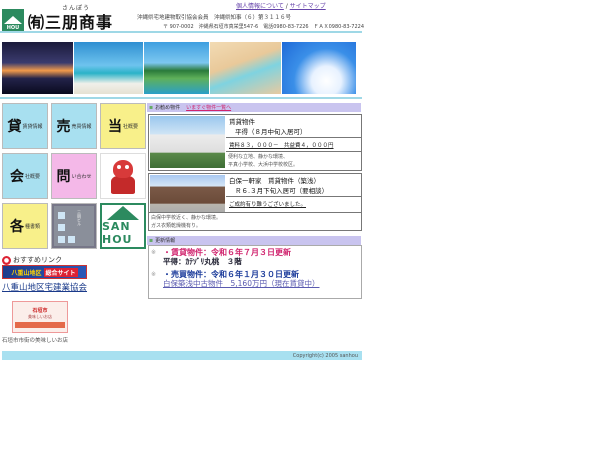  Describe the element at coordinates (79, 218) in the screenshot. I see `building-caption: 三朋ビル` at that location.